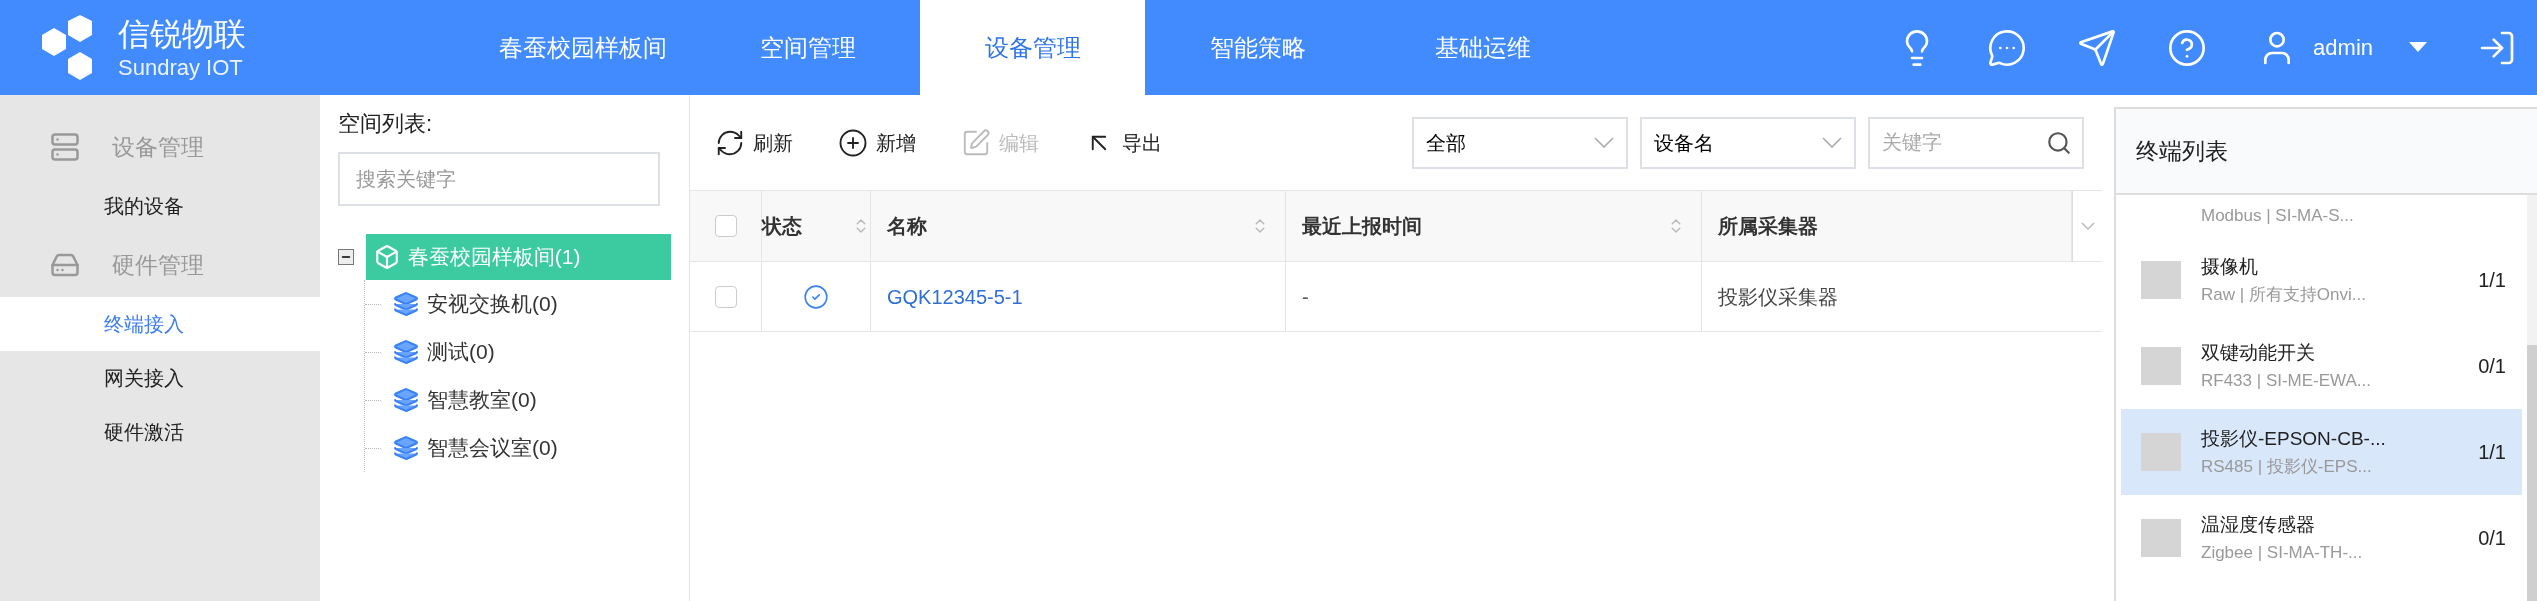 Image resolution: width=2537 pixels, height=601 pixels. Describe the element at coordinates (1123, 142) in the screenshot. I see `toolbar-button: 导出` at that location.